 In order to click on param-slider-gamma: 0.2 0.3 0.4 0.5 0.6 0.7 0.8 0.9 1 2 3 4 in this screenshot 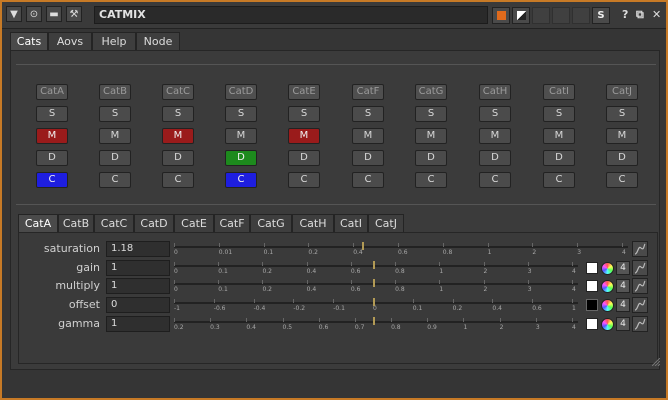, I will do `click(376, 326)`.